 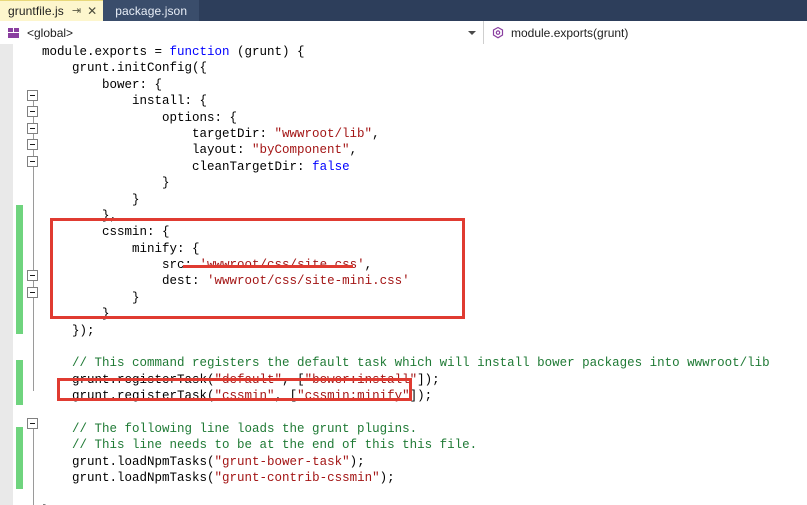 What do you see at coordinates (234, 389) in the screenshot?
I see `registertask-cssmin-highlight` at bounding box center [234, 389].